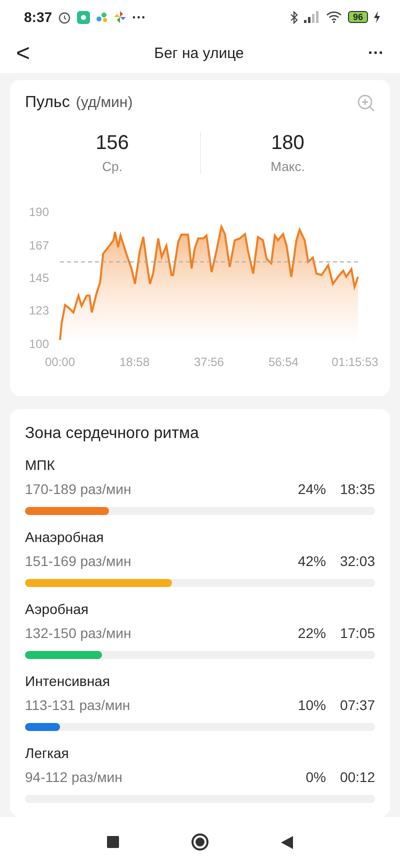 Image resolution: width=400 pixels, height=867 pixels. I want to click on zone-name: Легкая, so click(47, 753).